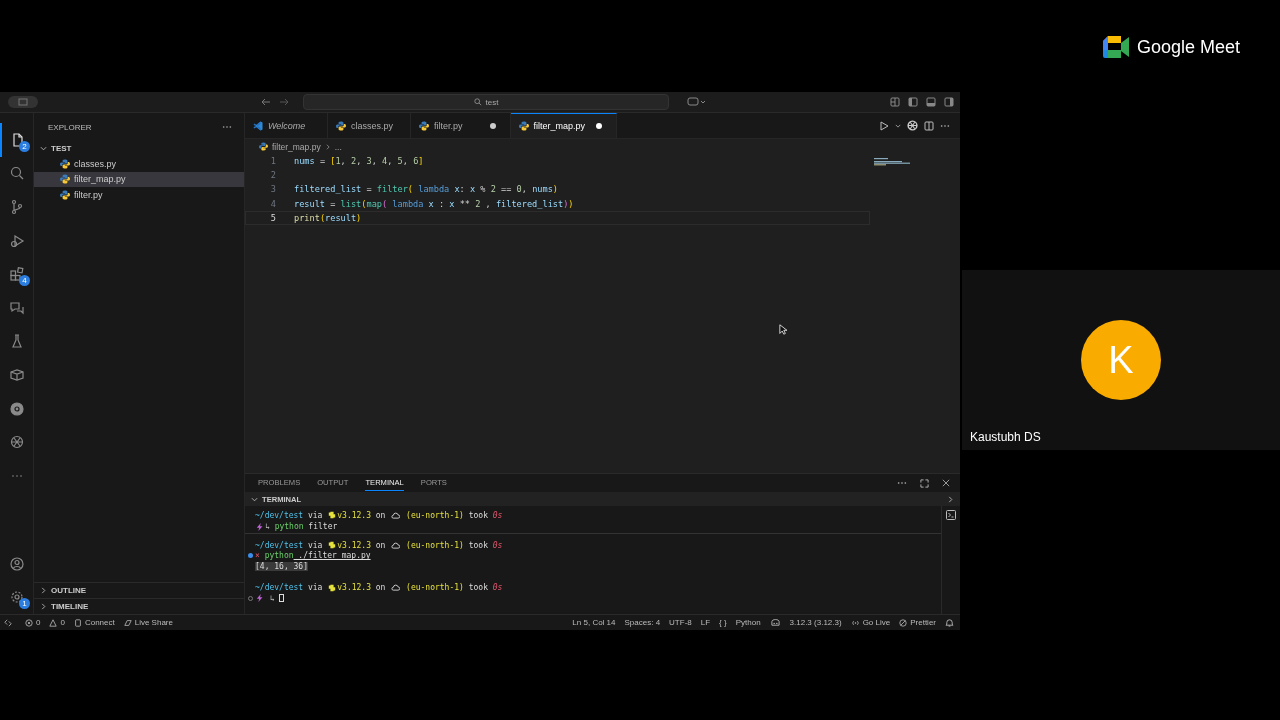 This screenshot has height=720, width=1280. Describe the element at coordinates (260, 526) in the screenshot. I see `bolt-icon` at that location.